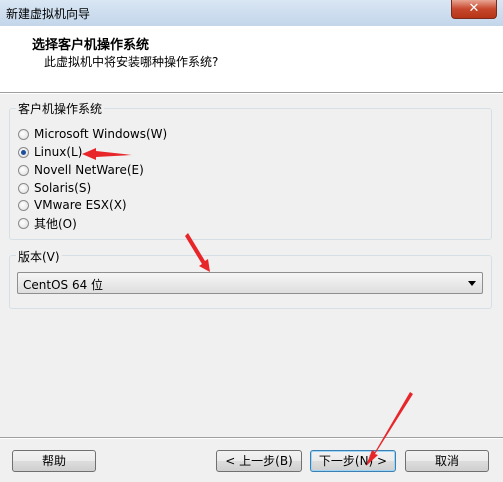  What do you see at coordinates (54, 461) in the screenshot?
I see `help-button: 帮助` at bounding box center [54, 461].